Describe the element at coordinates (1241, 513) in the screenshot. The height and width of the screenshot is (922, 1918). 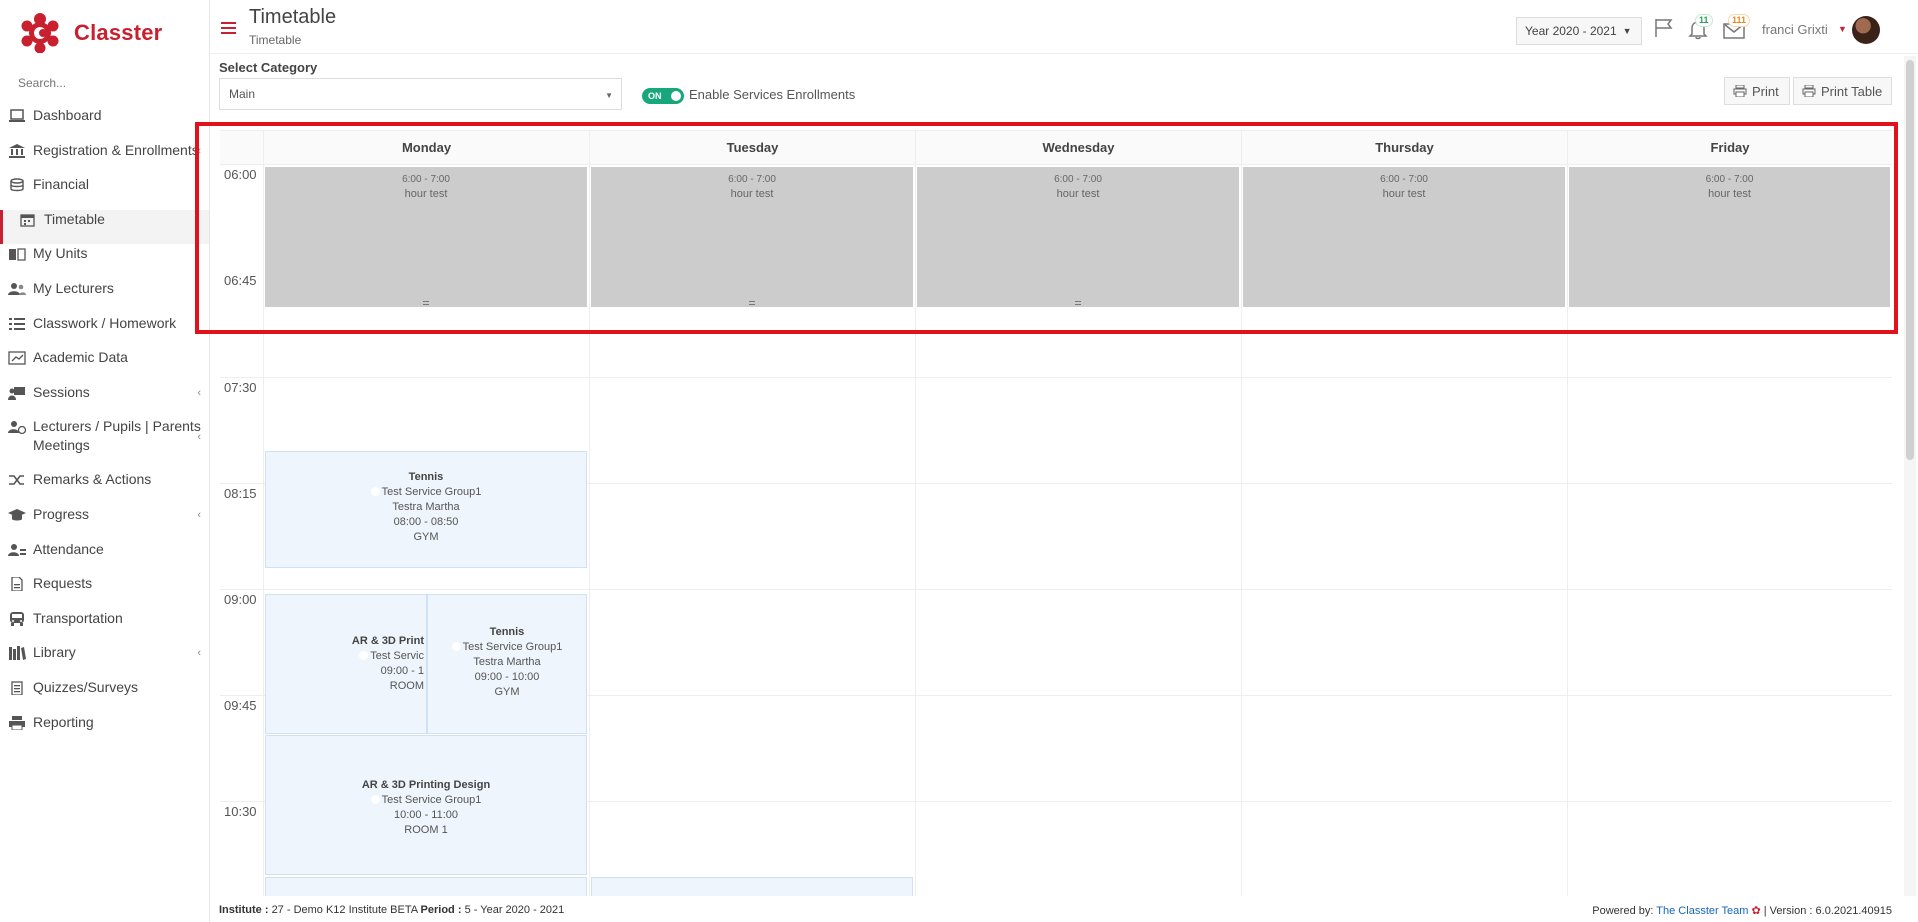
I see `column-divider` at that location.